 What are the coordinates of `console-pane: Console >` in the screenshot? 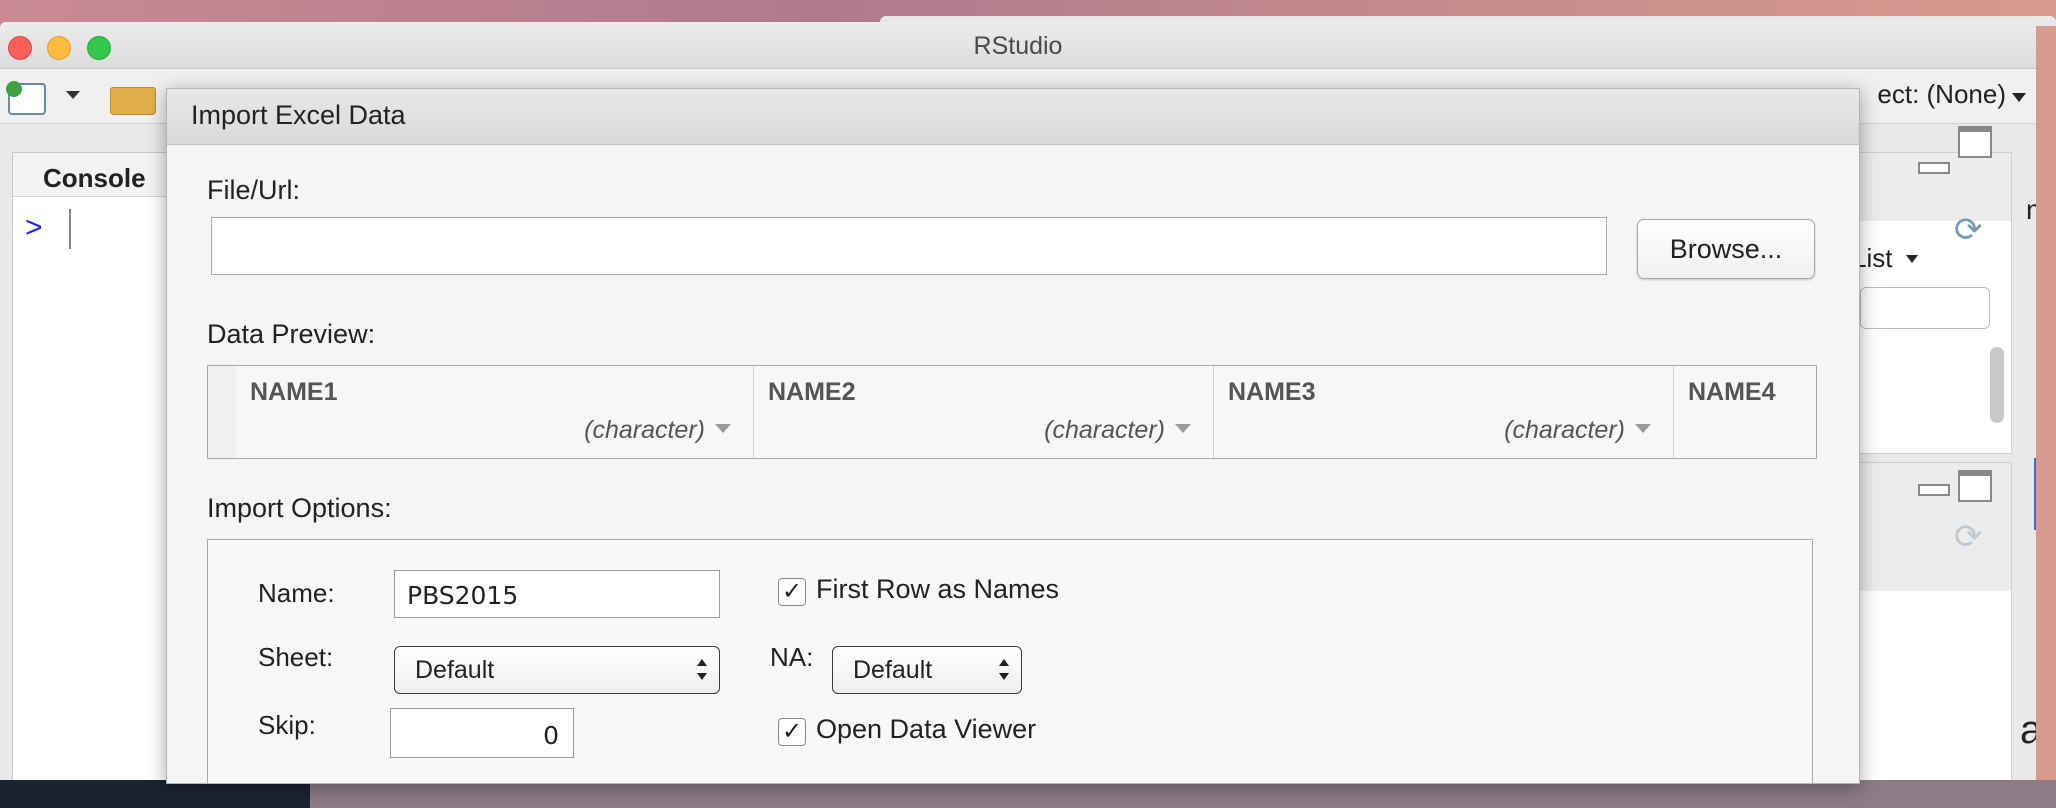 It's located at (93, 467).